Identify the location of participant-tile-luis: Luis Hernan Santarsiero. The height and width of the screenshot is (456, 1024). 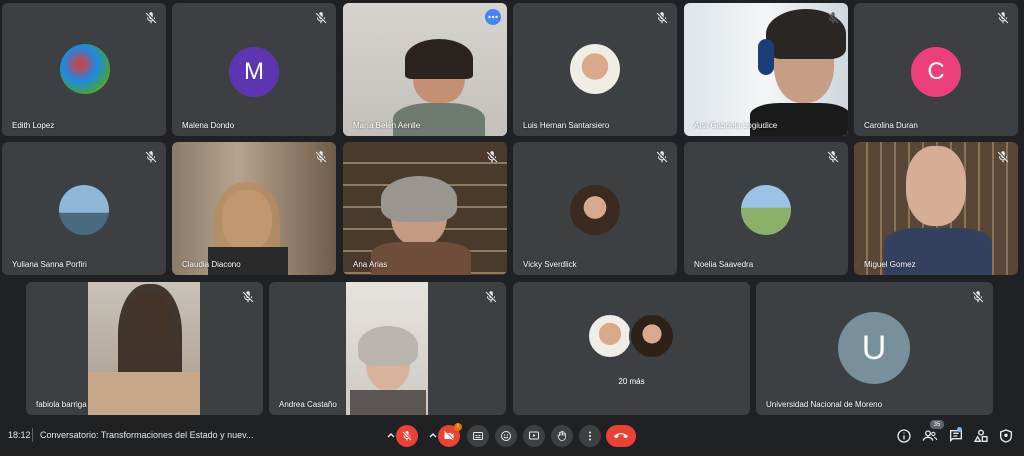
(595, 69).